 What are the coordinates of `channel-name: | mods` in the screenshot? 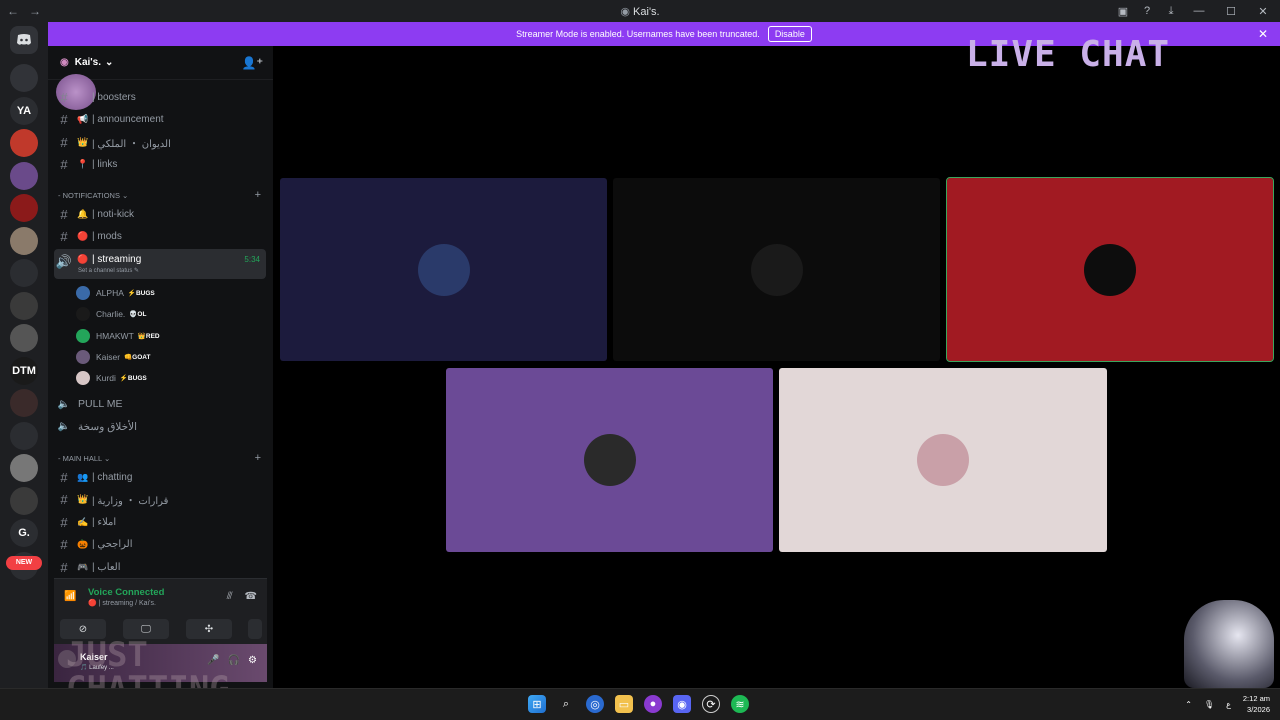 It's located at (107, 237).